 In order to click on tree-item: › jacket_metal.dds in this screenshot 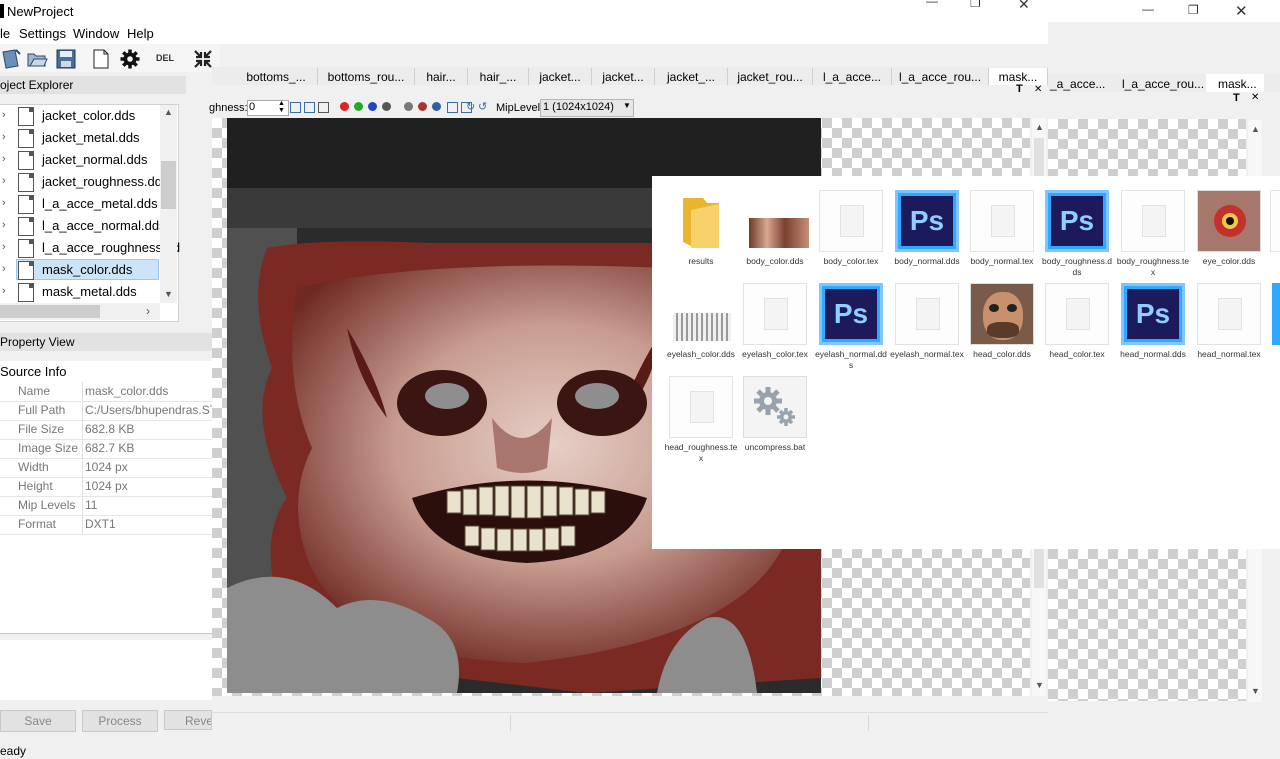, I will do `click(80, 138)`.